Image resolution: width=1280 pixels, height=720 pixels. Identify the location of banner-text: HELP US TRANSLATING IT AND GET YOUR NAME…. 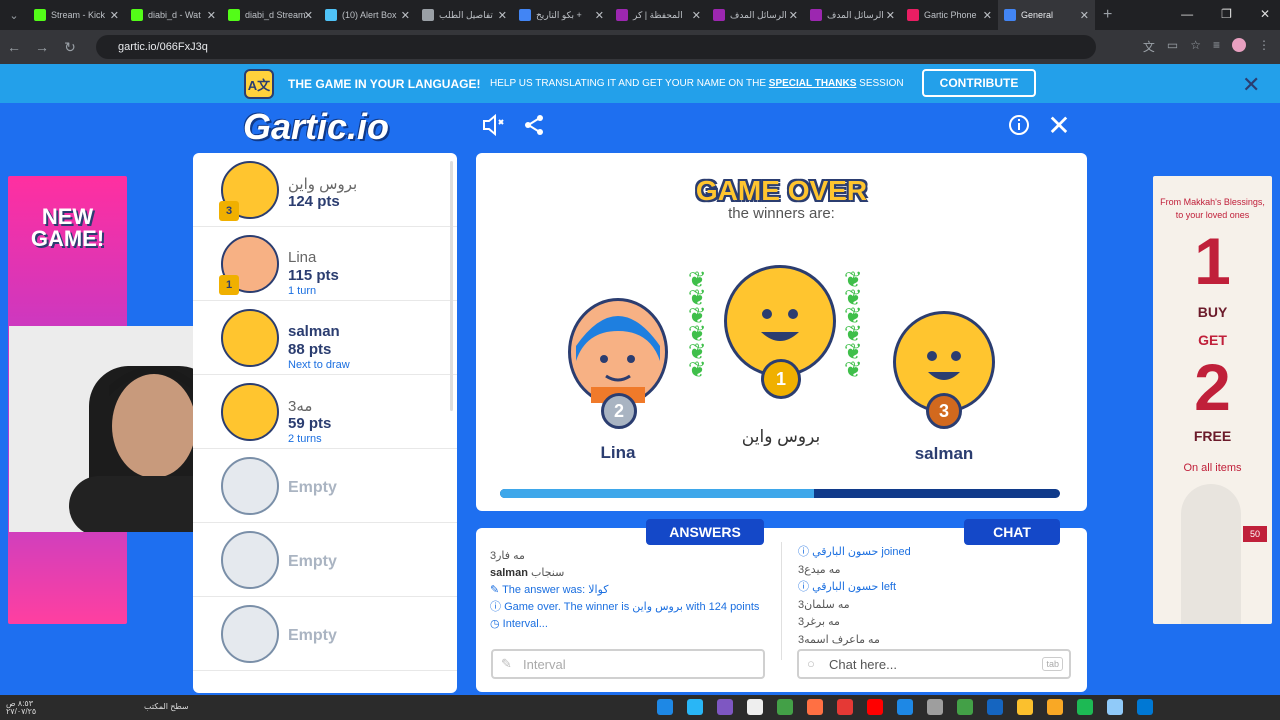
(697, 83).